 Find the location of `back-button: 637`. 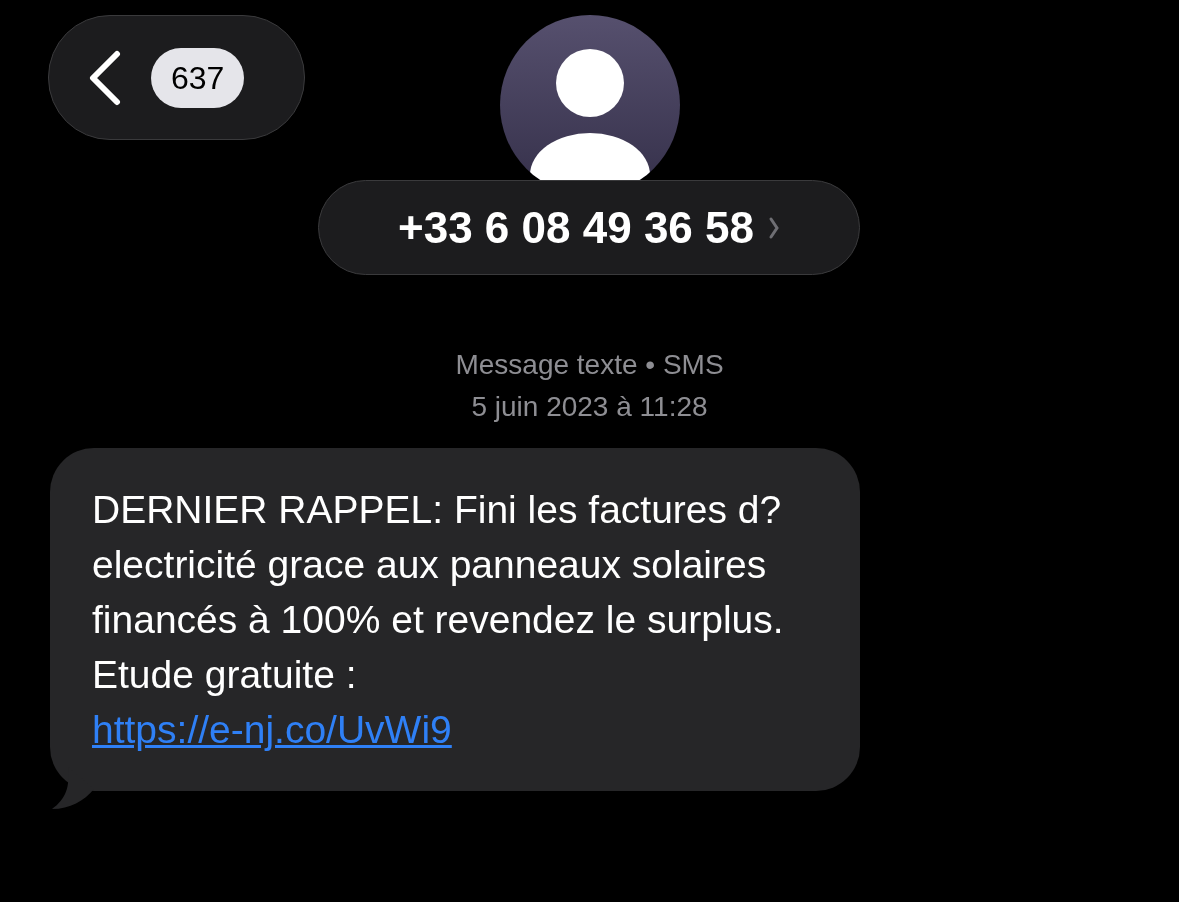

back-button: 637 is located at coordinates (176, 77).